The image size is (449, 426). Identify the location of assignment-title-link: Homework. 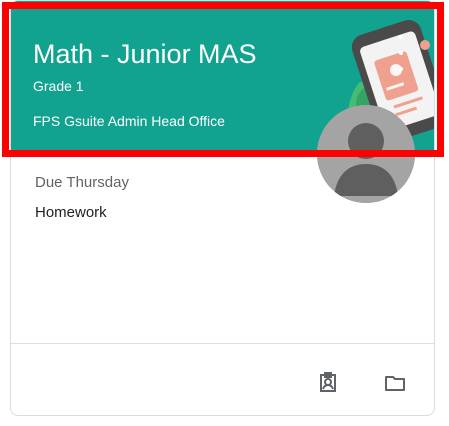
(82, 213).